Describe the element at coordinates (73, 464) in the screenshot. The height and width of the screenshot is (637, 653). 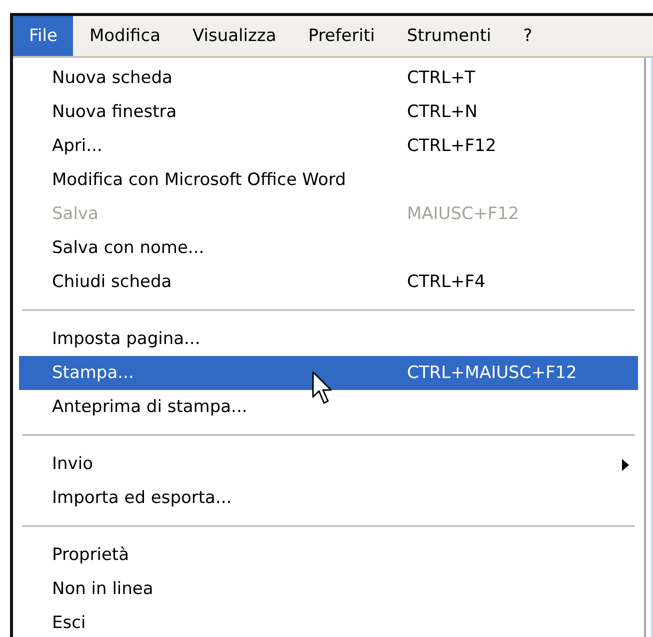
I see `menu-item-label: Invio` at that location.